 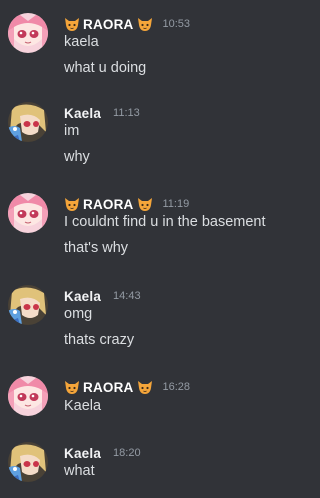 What do you see at coordinates (102, 296) in the screenshot?
I see `message-header: Kaela 14:43` at bounding box center [102, 296].